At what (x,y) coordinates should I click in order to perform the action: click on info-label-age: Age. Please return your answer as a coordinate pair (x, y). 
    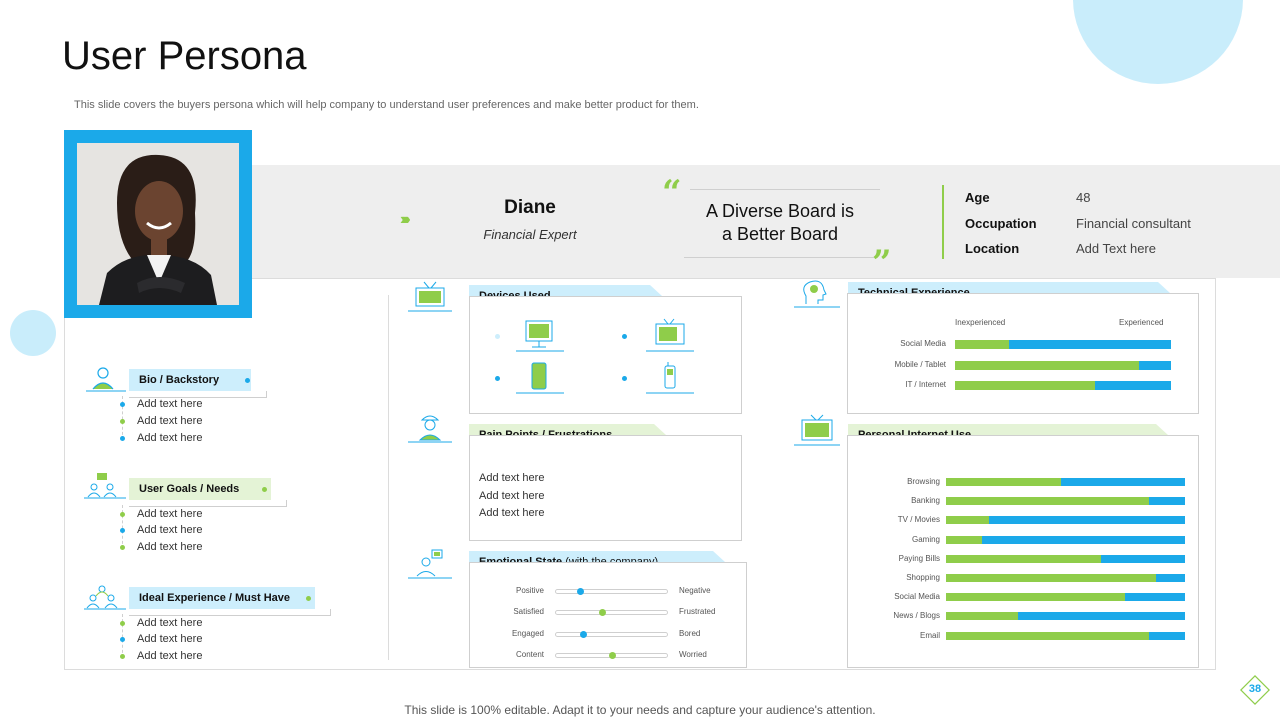
    Looking at the image, I should click on (977, 197).